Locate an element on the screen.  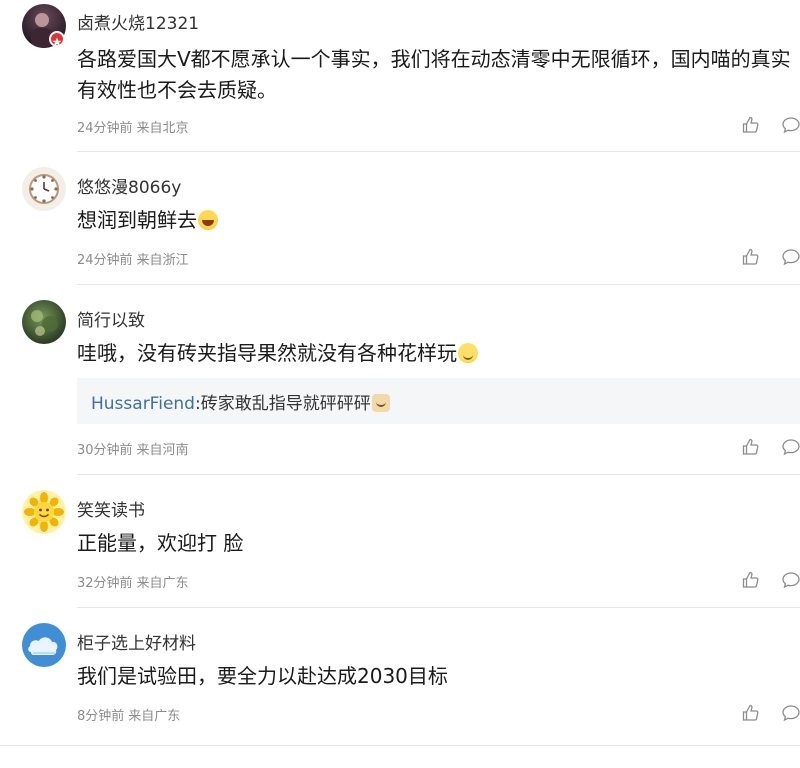
comment-text: 正能量，欢迎打 脸 is located at coordinates (160, 543).